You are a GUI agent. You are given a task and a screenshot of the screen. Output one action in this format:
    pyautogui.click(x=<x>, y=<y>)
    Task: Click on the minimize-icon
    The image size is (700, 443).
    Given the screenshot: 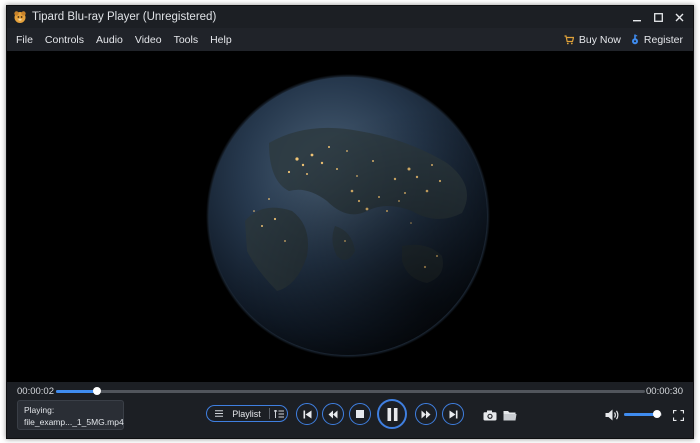 What is the action you would take?
    pyautogui.click(x=637, y=20)
    